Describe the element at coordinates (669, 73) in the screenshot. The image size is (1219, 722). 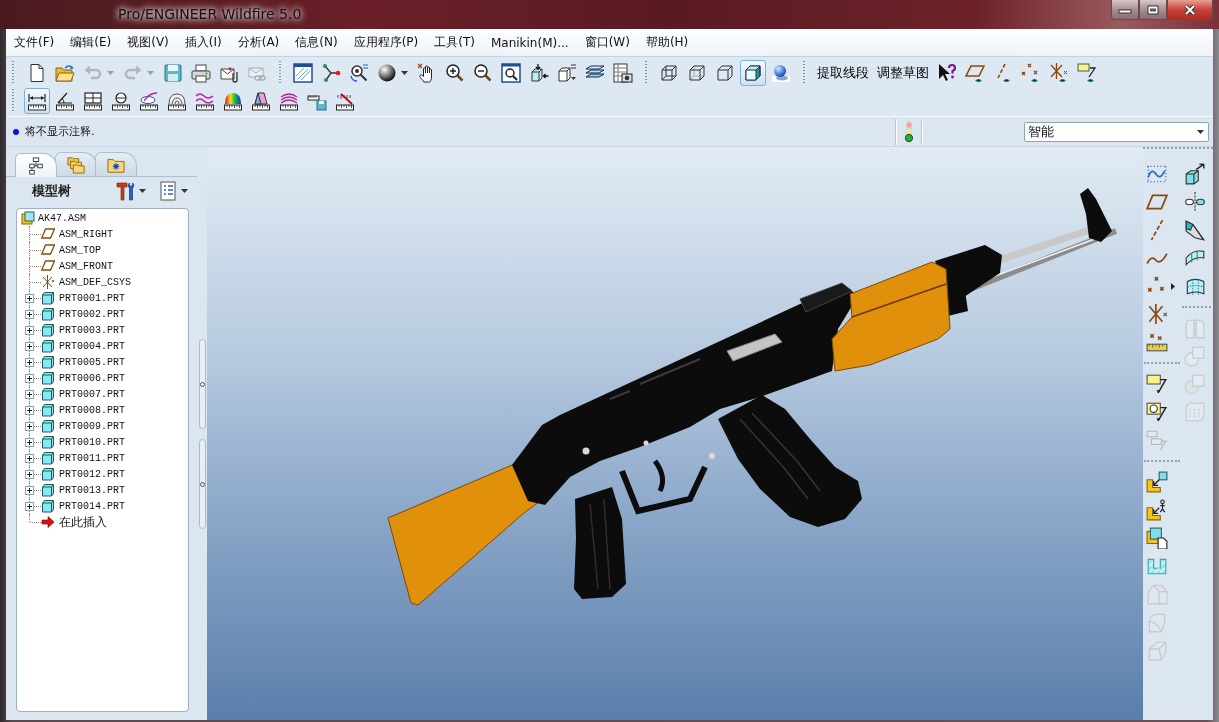
I see `wireframe-cube-icon` at that location.